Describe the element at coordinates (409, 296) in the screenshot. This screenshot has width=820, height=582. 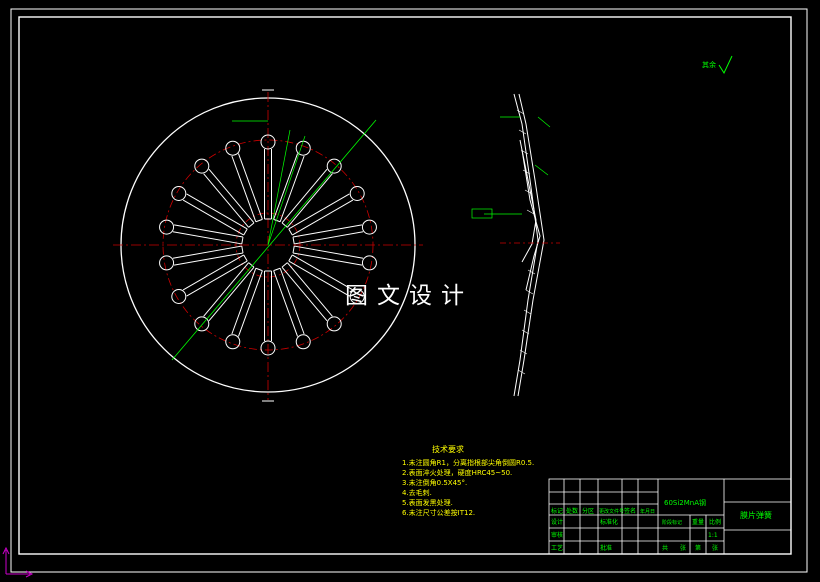
I see `watermark-text: 图文设计` at that location.